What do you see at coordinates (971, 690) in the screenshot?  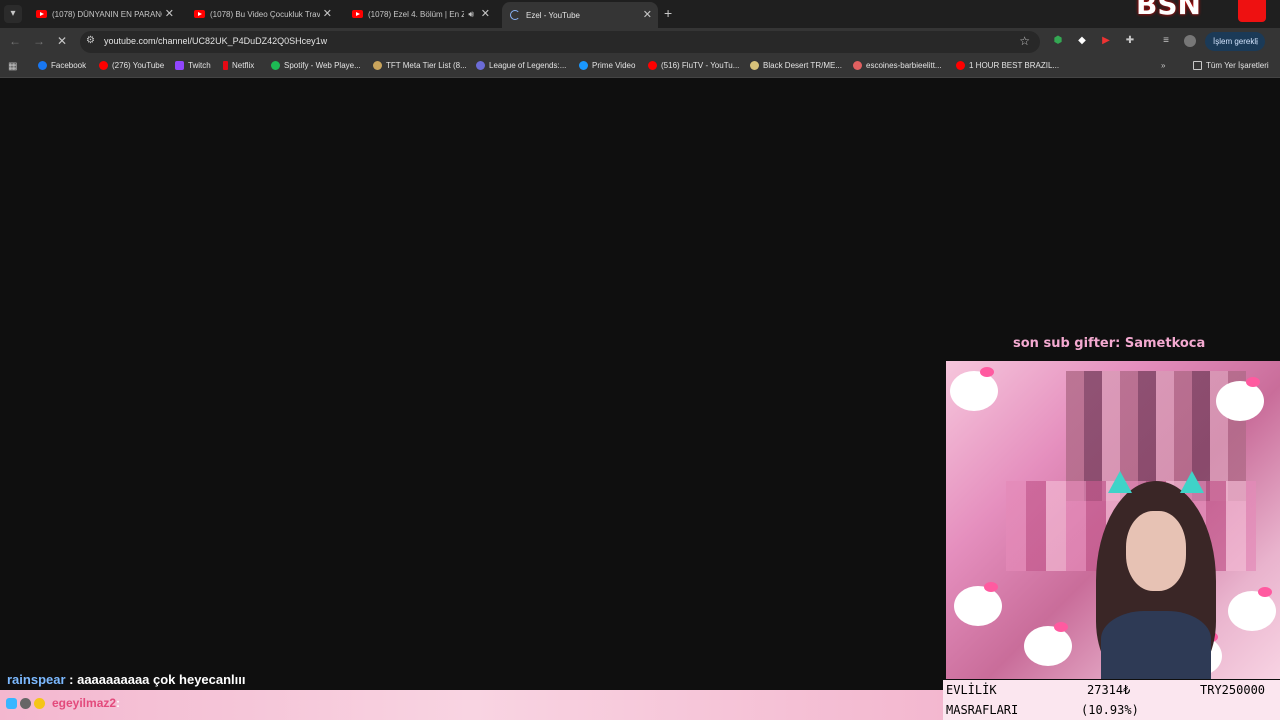 I see `goal-label: EVLİLİK` at bounding box center [971, 690].